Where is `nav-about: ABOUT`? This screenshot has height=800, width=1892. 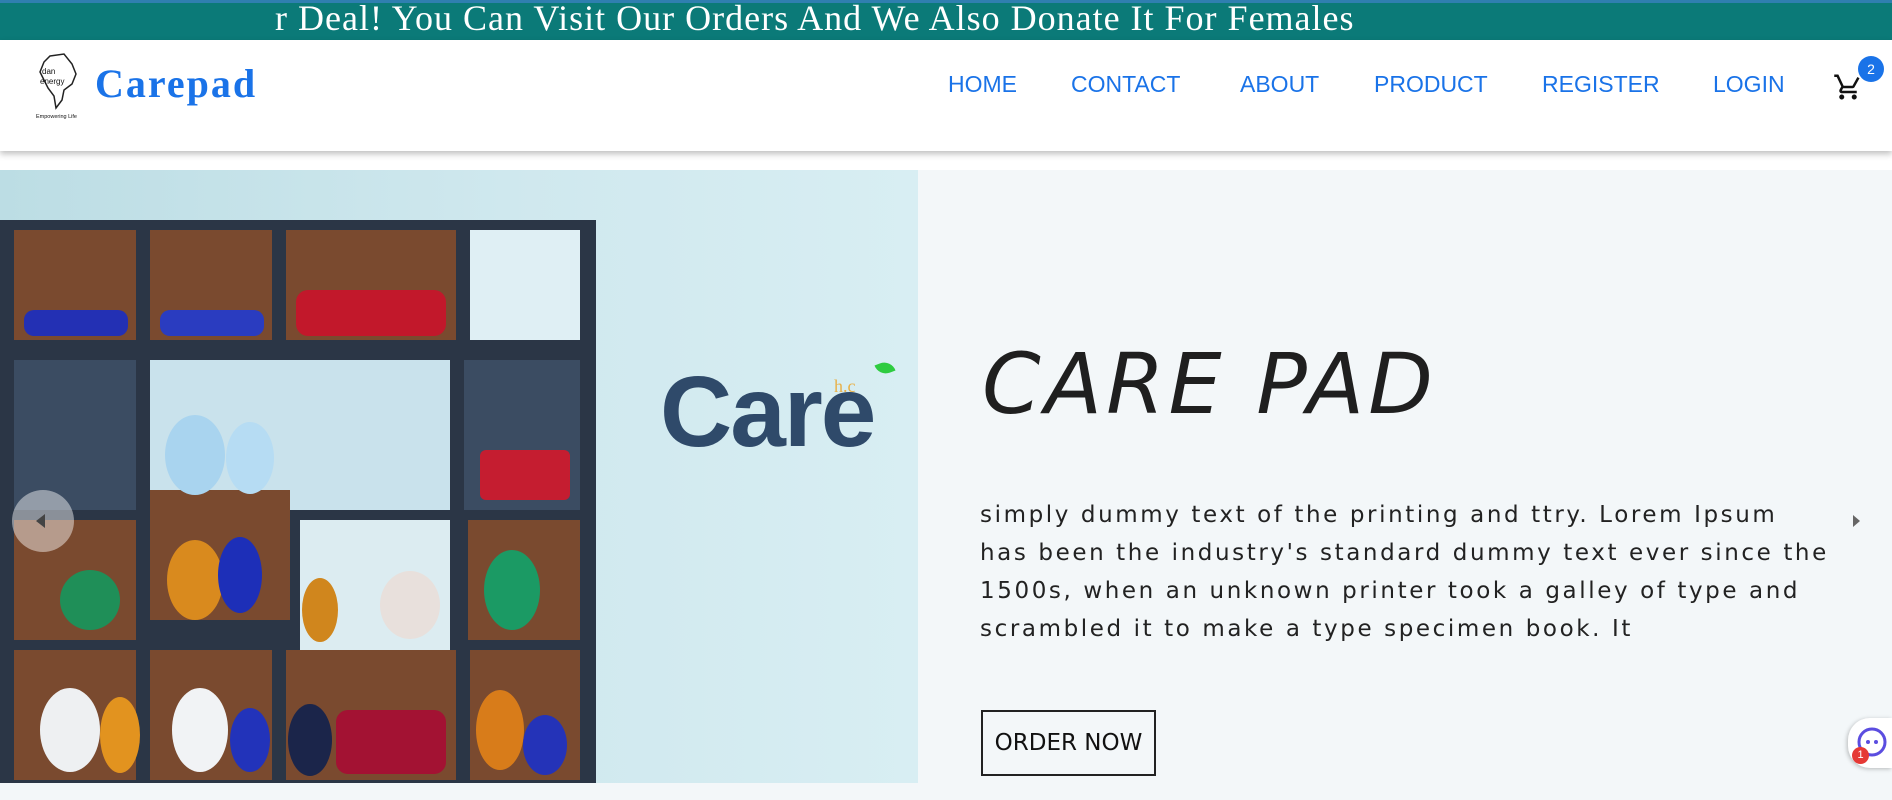 nav-about: ABOUT is located at coordinates (1279, 84).